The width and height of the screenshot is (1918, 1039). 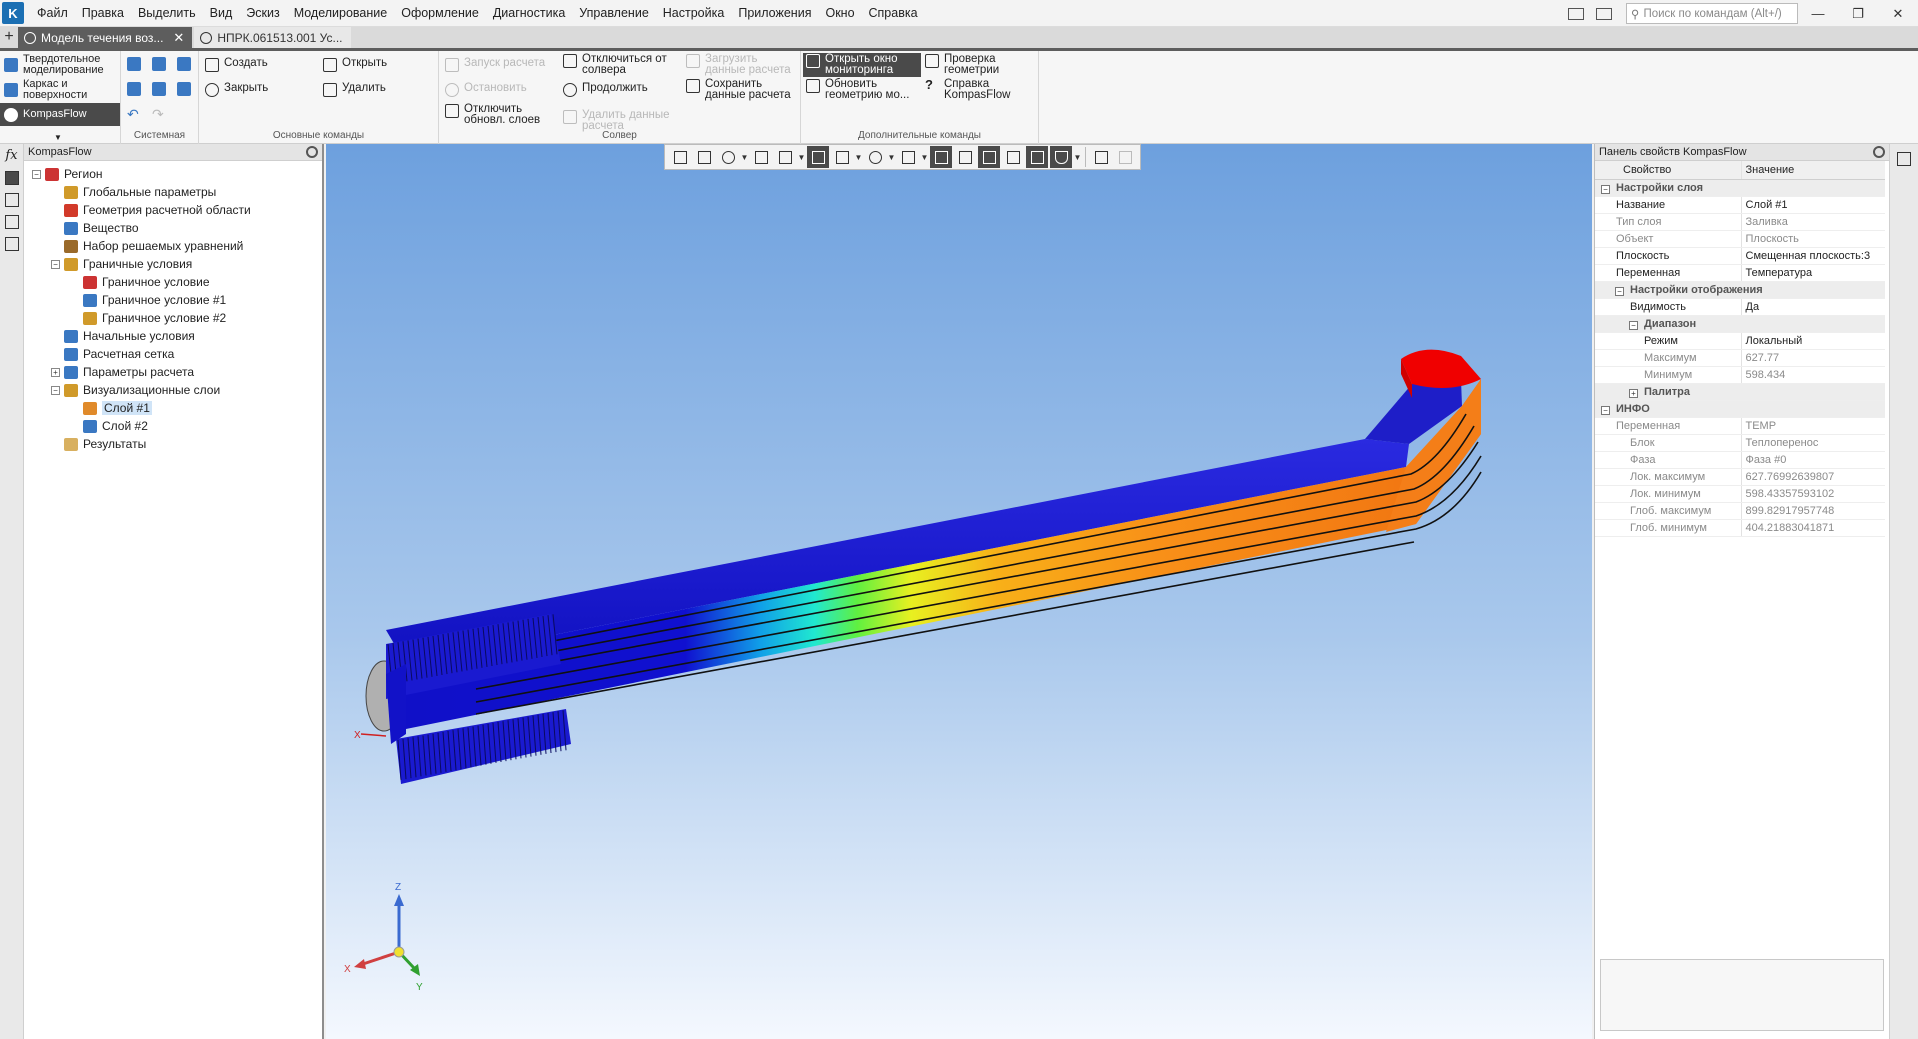 What do you see at coordinates (173, 264) in the screenshot?
I see `tree-item: − Граничные условия` at bounding box center [173, 264].